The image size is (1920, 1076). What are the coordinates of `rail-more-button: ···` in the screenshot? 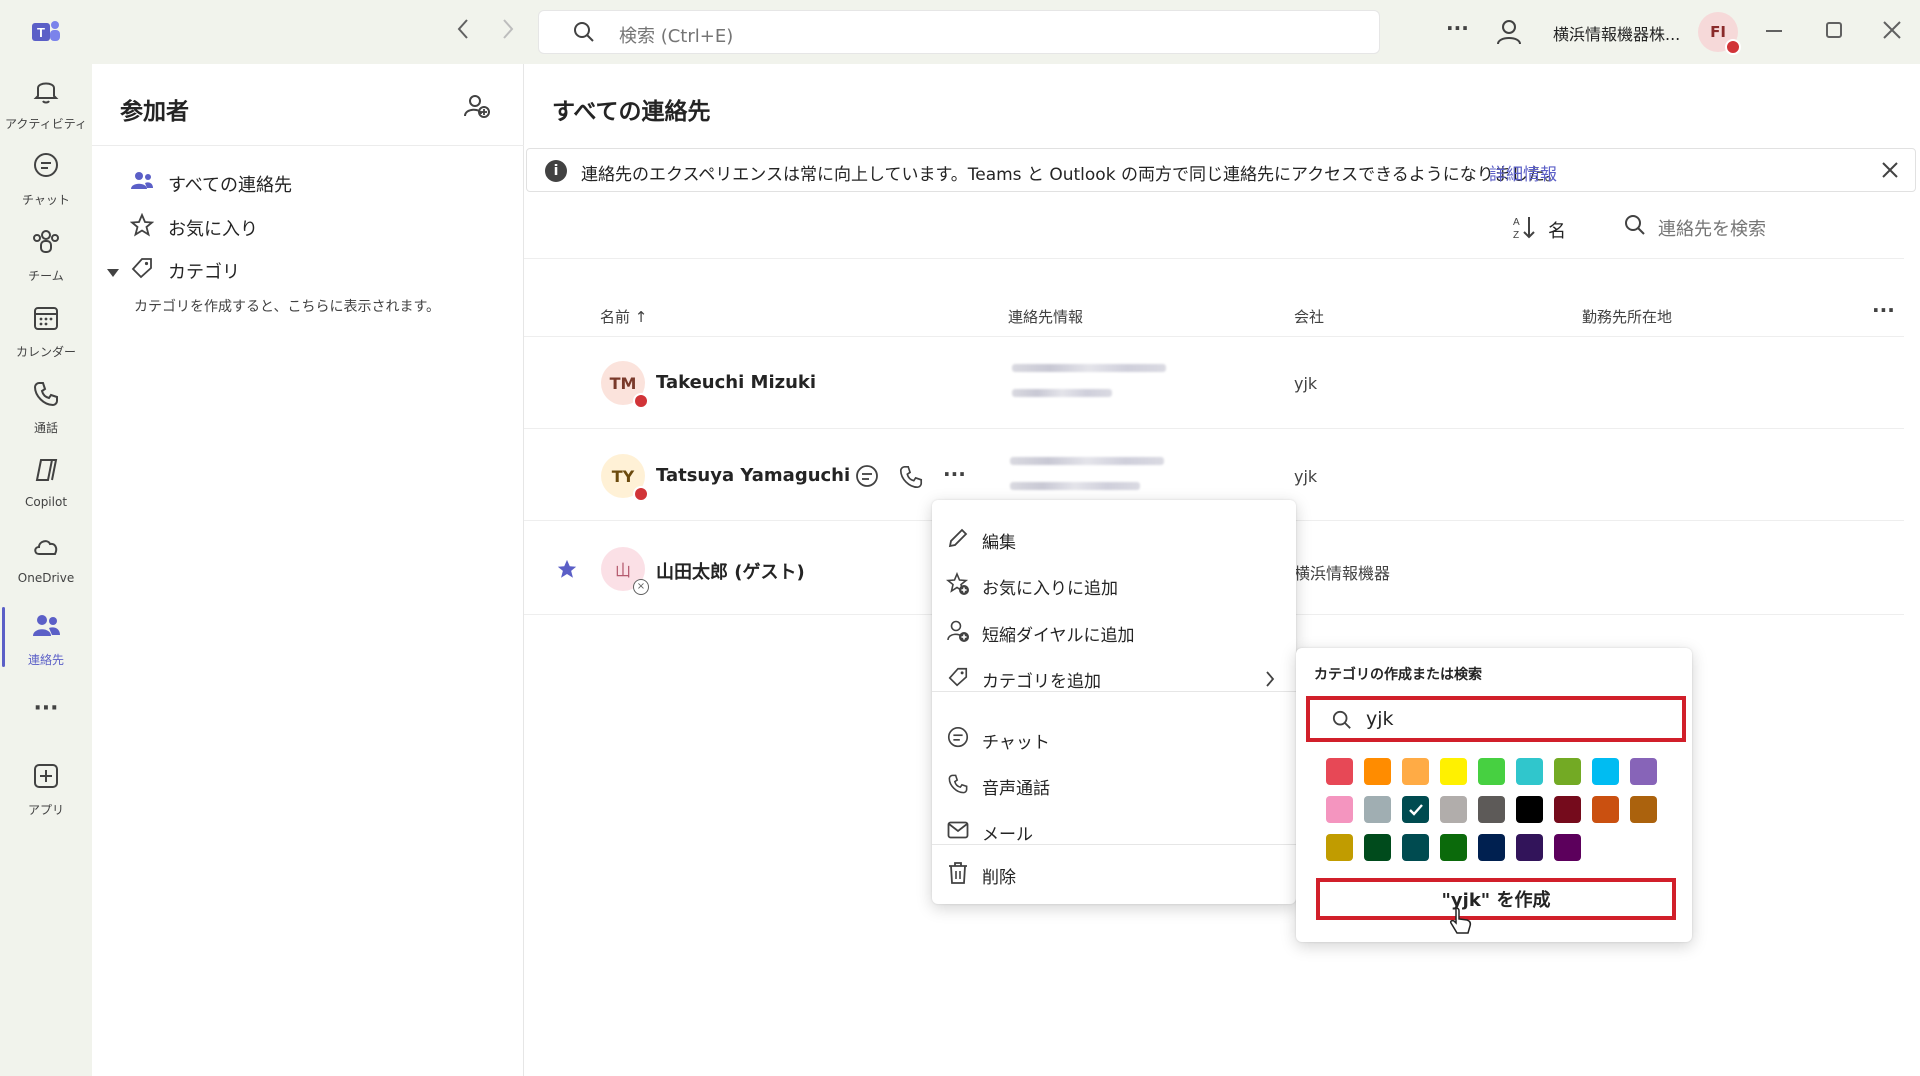 It's located at (46, 708).